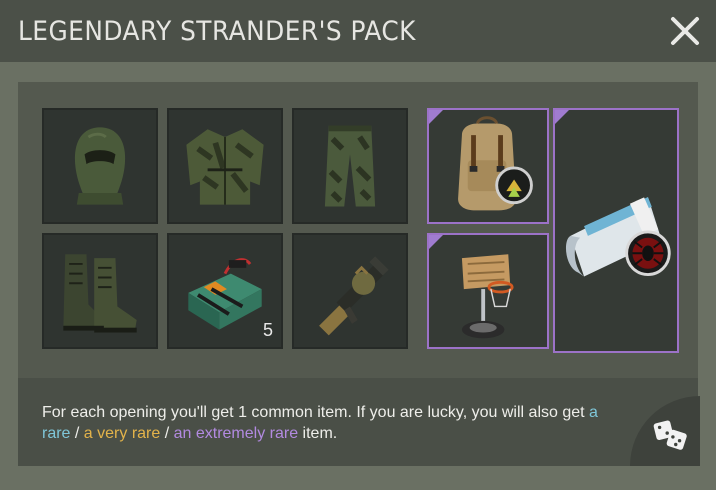  I want to click on item-slot-grenade-launcher, so click(350, 291).